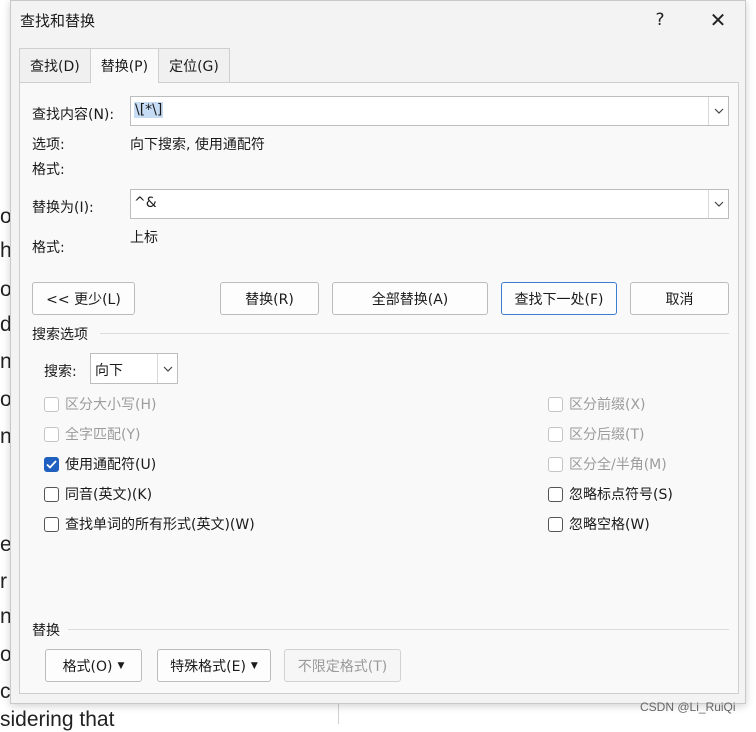  I want to click on watermark: CSDN @Li_RuiQi, so click(688, 707).